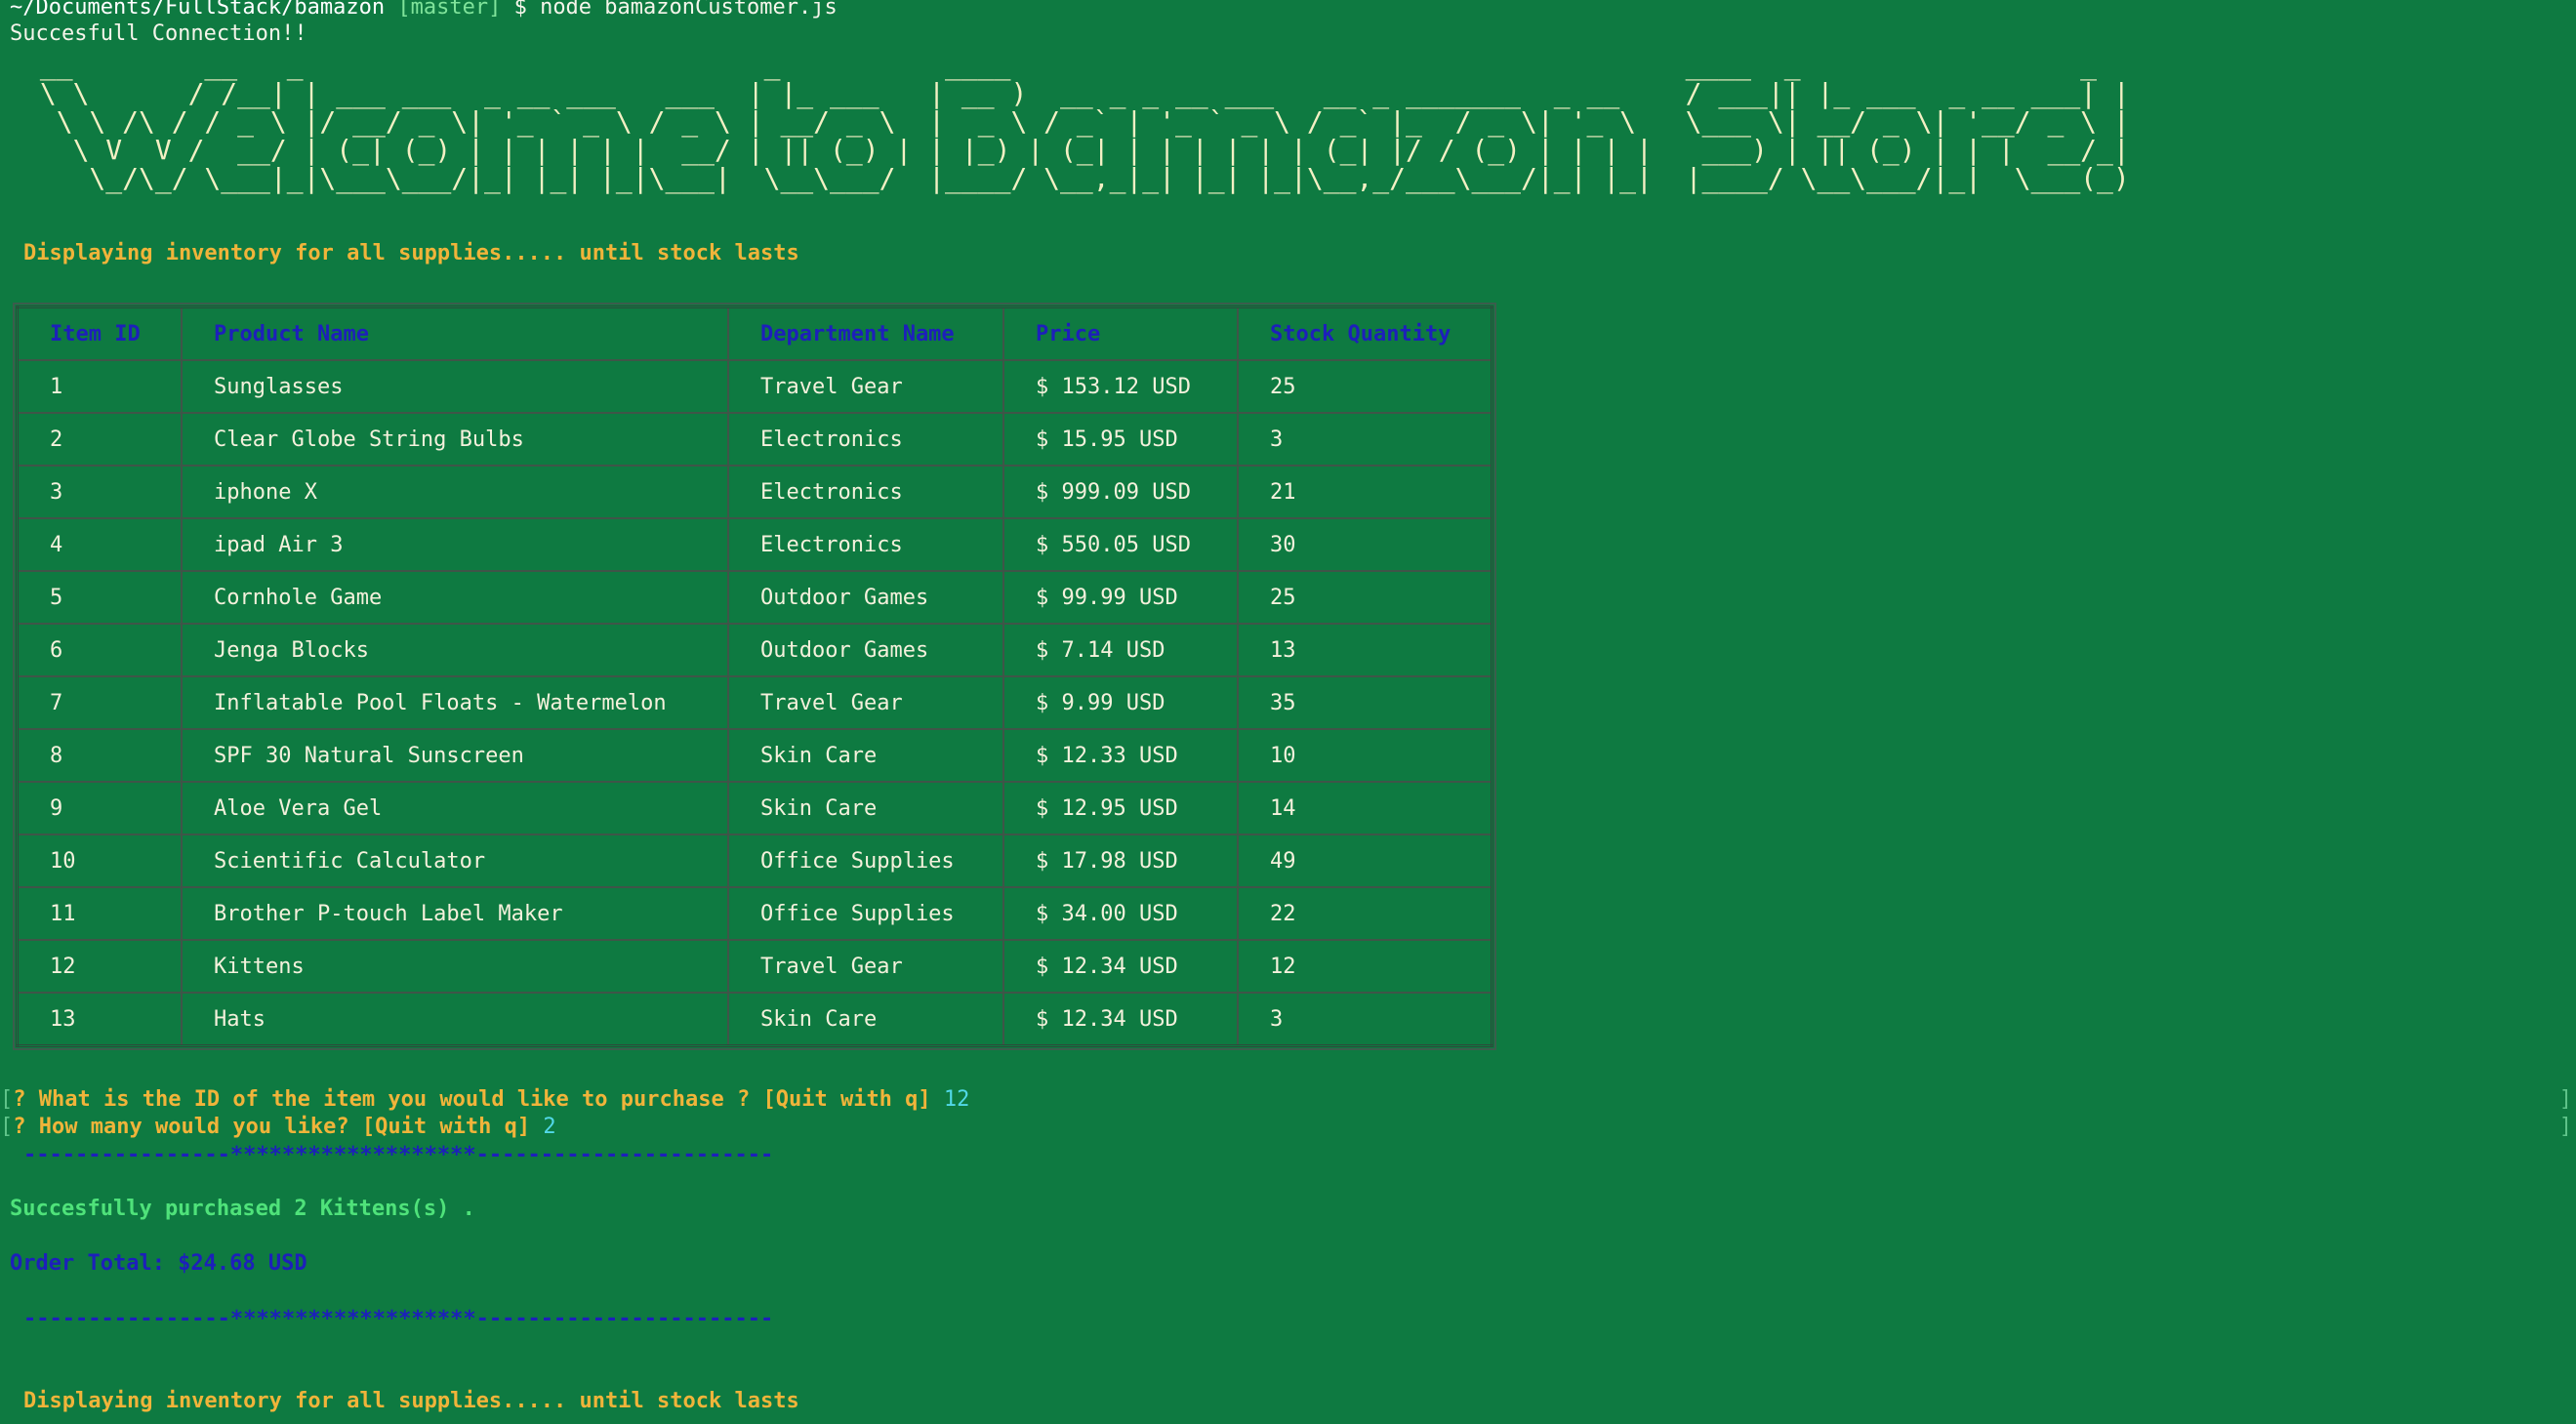 This screenshot has height=1424, width=2576. Describe the element at coordinates (99, 597) in the screenshot. I see `cell-item-id: 5` at that location.